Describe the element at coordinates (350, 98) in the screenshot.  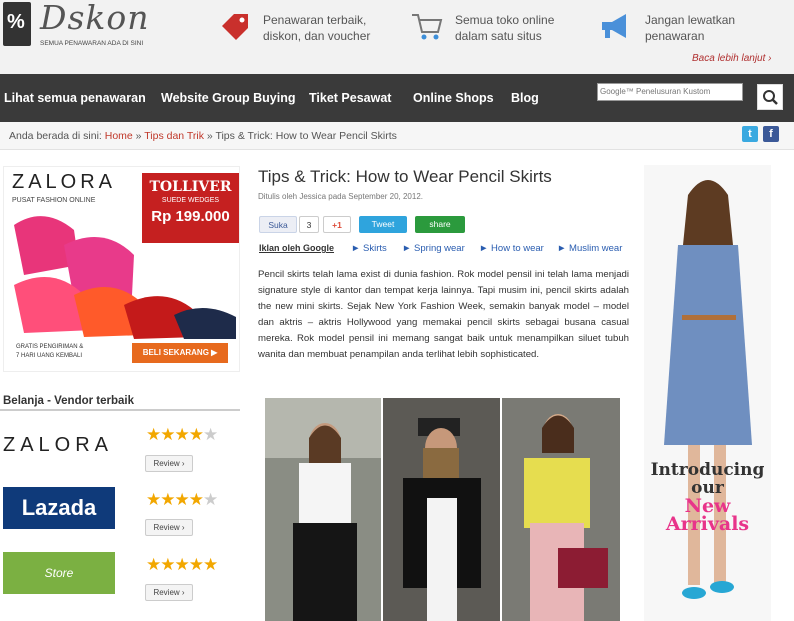
I see `nav-flight-tickets: Tiket Pesawat` at that location.